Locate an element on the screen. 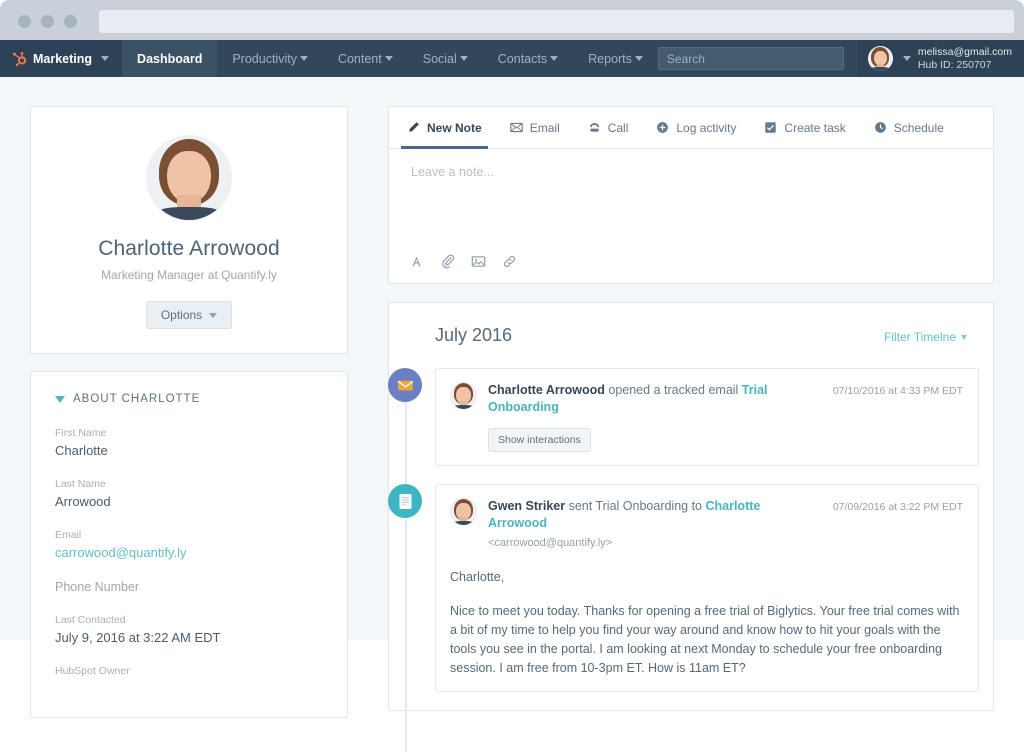  link-icon is located at coordinates (509, 261).